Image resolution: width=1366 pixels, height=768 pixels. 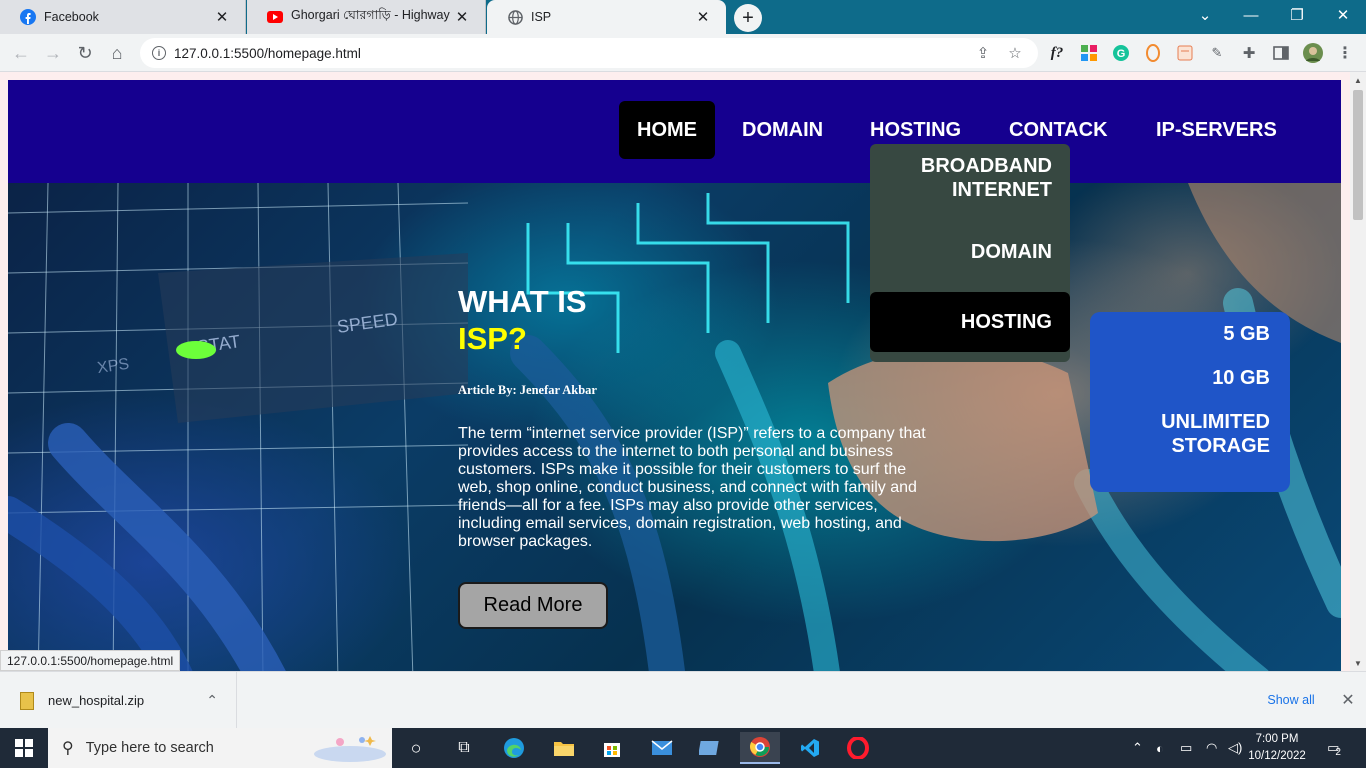 I want to click on clock-time: 7:00 PM, so click(x=1277, y=739).